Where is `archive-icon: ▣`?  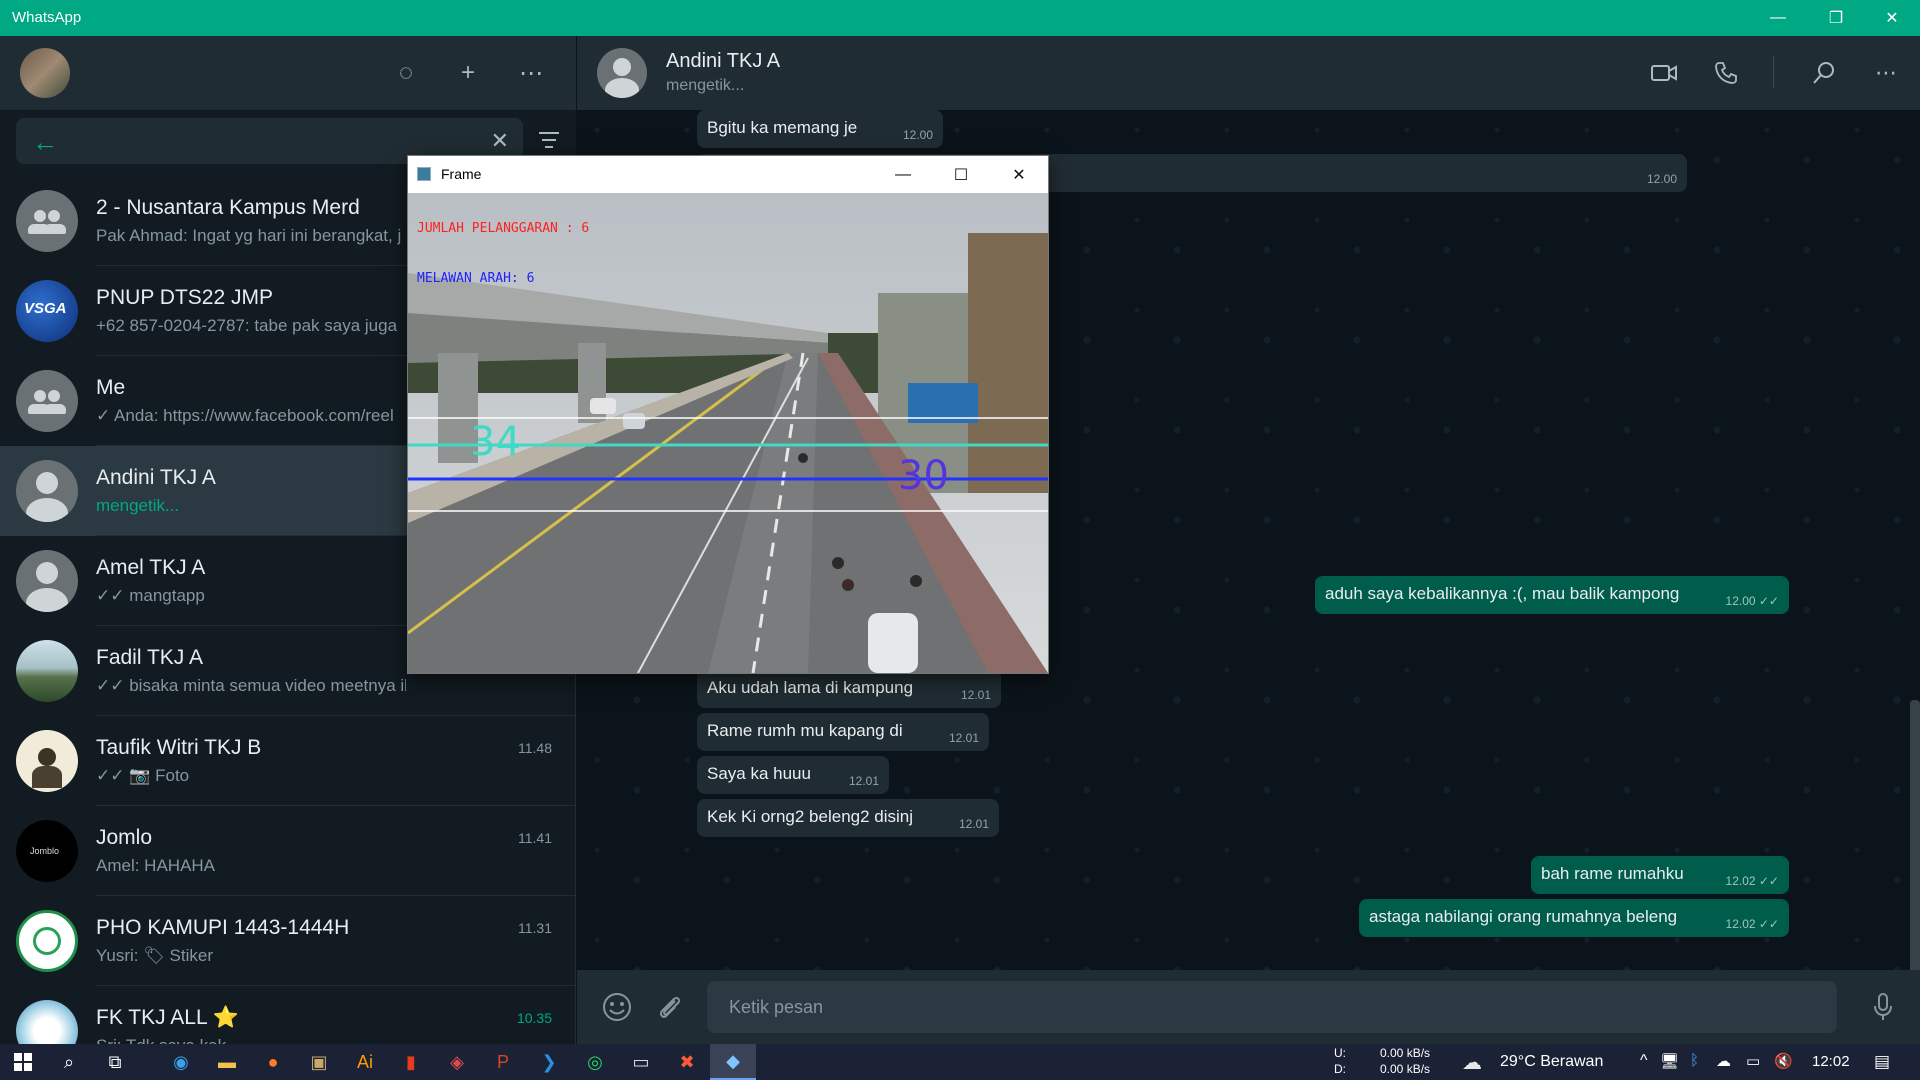 archive-icon: ▣ is located at coordinates (319, 1062).